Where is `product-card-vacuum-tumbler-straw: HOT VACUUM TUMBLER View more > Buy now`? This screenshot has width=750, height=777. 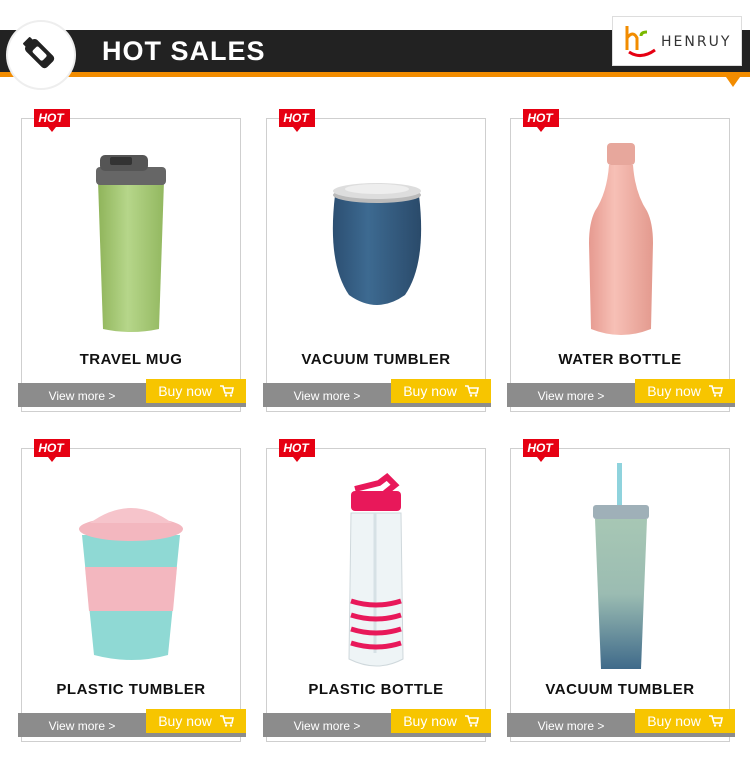
product-card-vacuum-tumbler-straw: HOT VACUUM TUMBLER View more > Buy now is located at coordinates (621, 590).